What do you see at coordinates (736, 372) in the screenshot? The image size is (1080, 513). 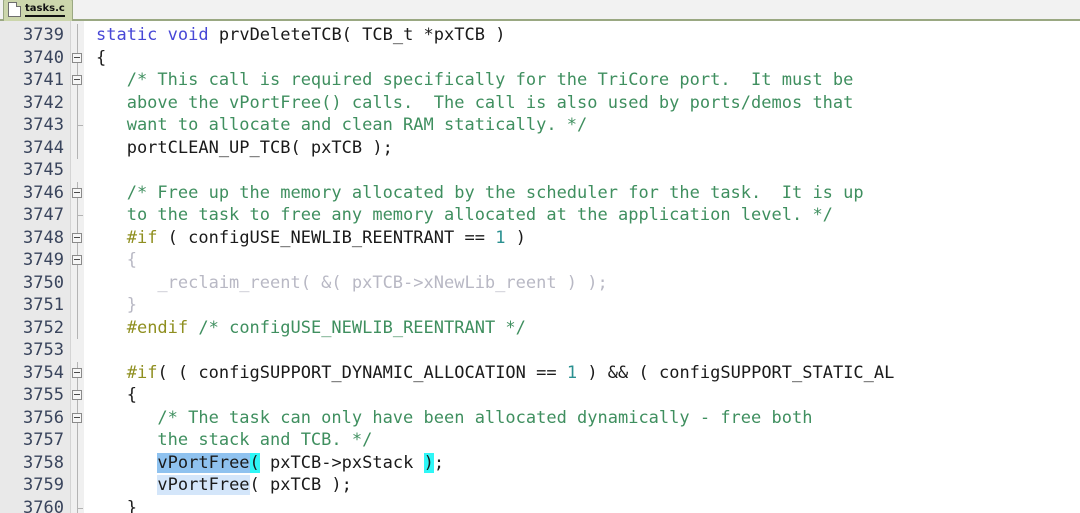 I see `code-token: ) && ( configSUPPORT_STATIC_AL` at bounding box center [736, 372].